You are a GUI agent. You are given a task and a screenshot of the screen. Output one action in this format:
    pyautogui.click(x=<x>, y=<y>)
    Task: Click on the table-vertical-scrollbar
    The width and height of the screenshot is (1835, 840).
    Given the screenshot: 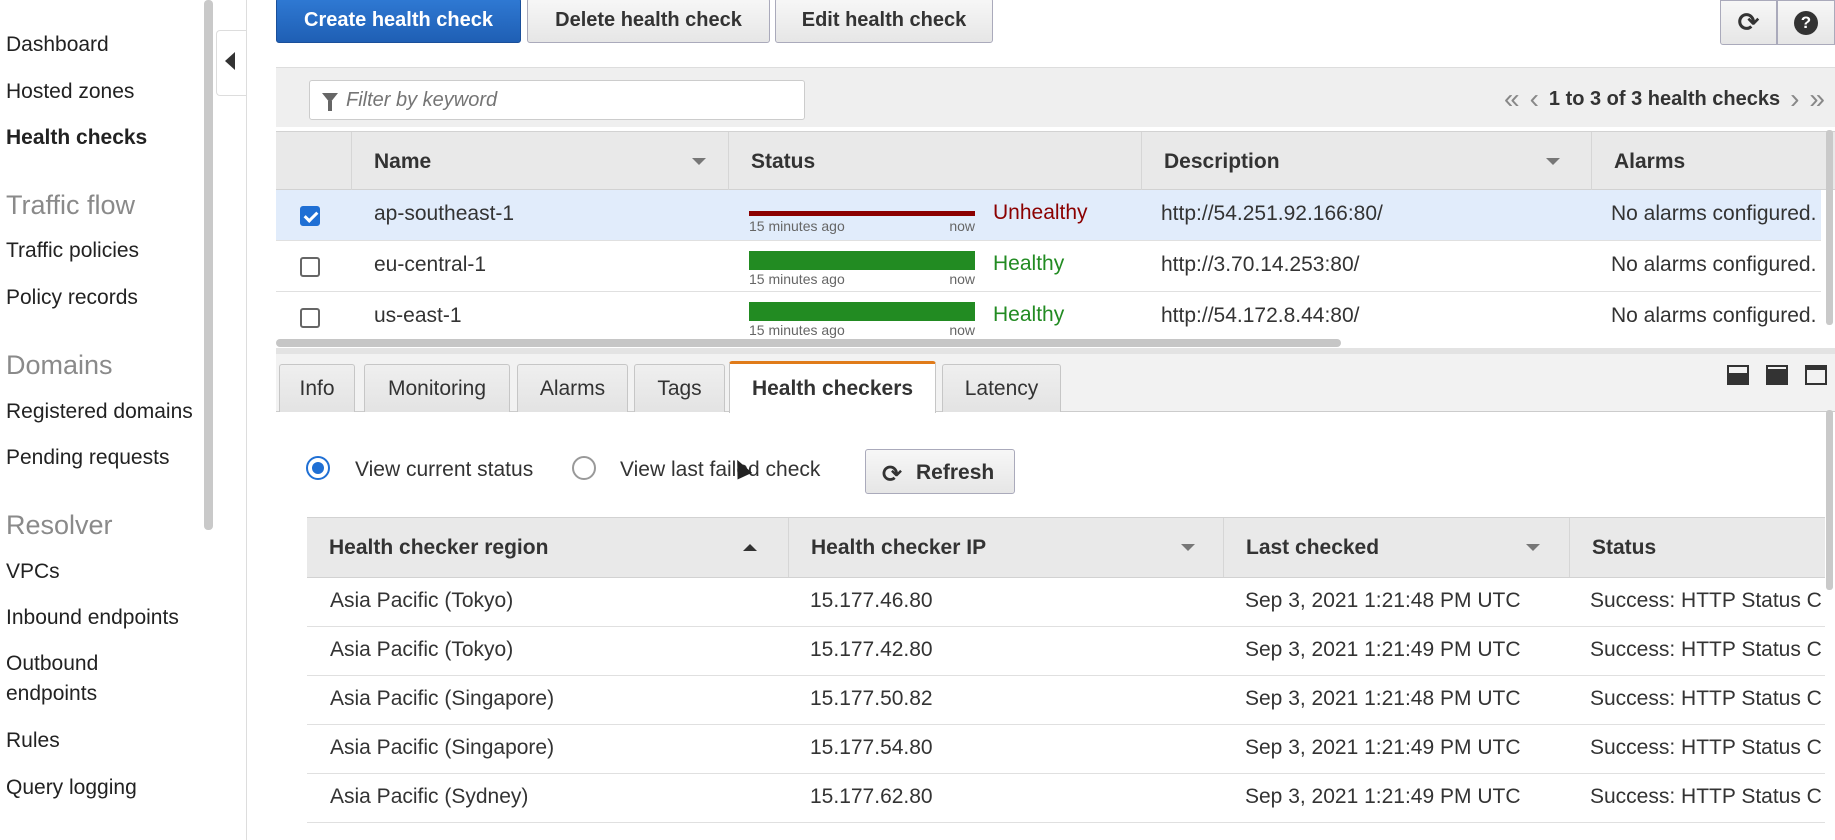 What is the action you would take?
    pyautogui.click(x=1829, y=227)
    